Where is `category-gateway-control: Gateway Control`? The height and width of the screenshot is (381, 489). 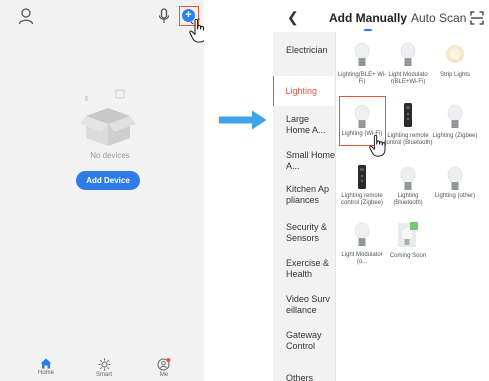
category-gateway-control: Gateway Control is located at coordinates (304, 341).